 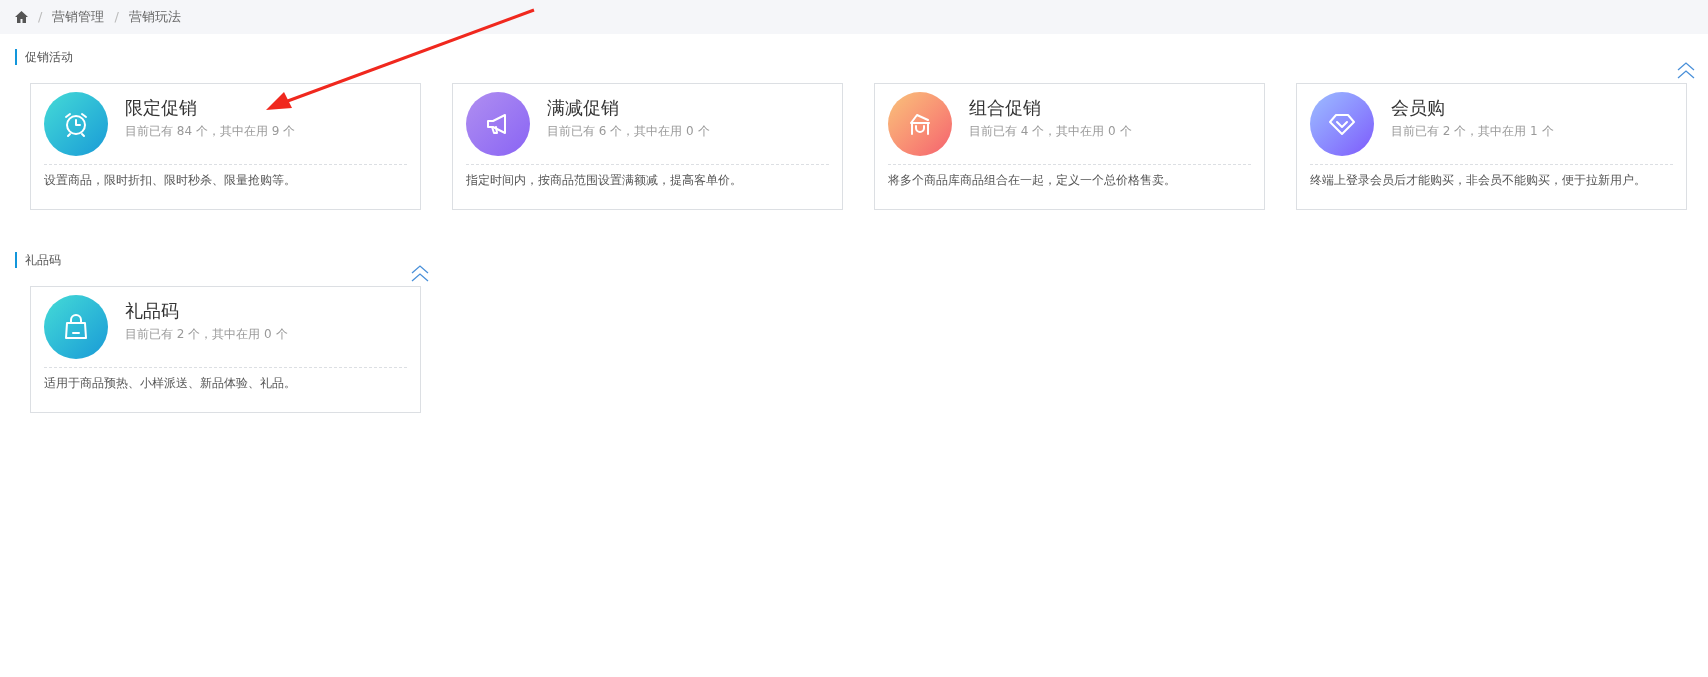 I want to click on promotion-card: 会员购 目前已有 2 个，其中在用 1 个 终端上登录会员后才能购买，非会员不能购买，便于拉新用户。, so click(x=1491, y=146).